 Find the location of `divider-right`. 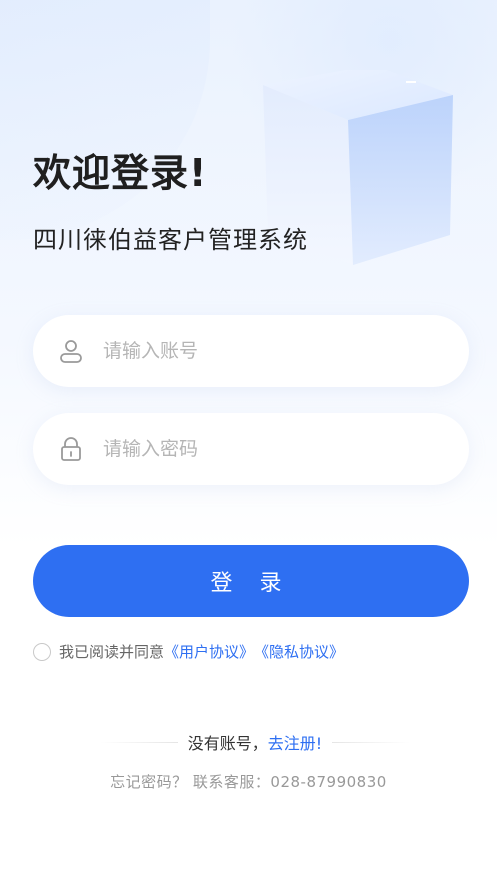

divider-right is located at coordinates (371, 742).